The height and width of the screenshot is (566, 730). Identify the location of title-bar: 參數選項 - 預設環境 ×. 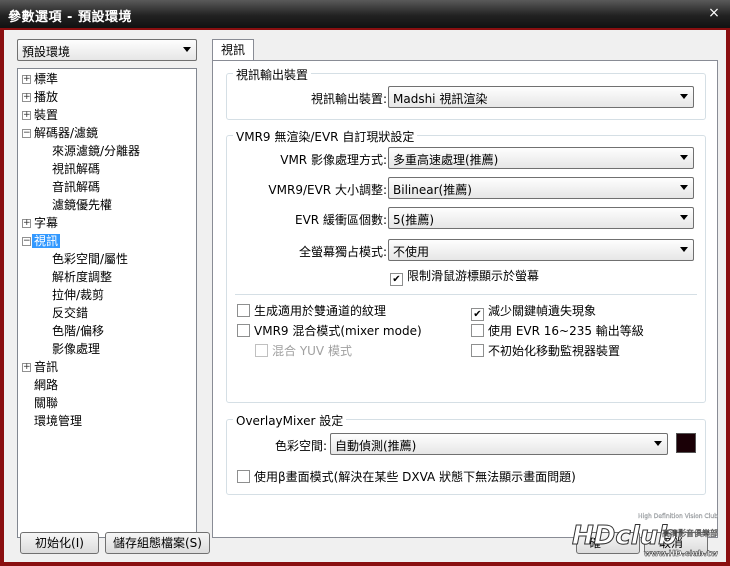
(365, 14).